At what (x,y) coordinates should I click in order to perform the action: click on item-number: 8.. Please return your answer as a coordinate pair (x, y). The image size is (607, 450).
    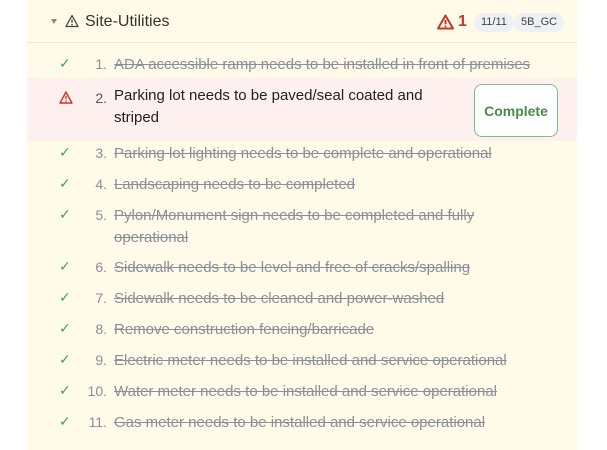
    Looking at the image, I should click on (101, 329).